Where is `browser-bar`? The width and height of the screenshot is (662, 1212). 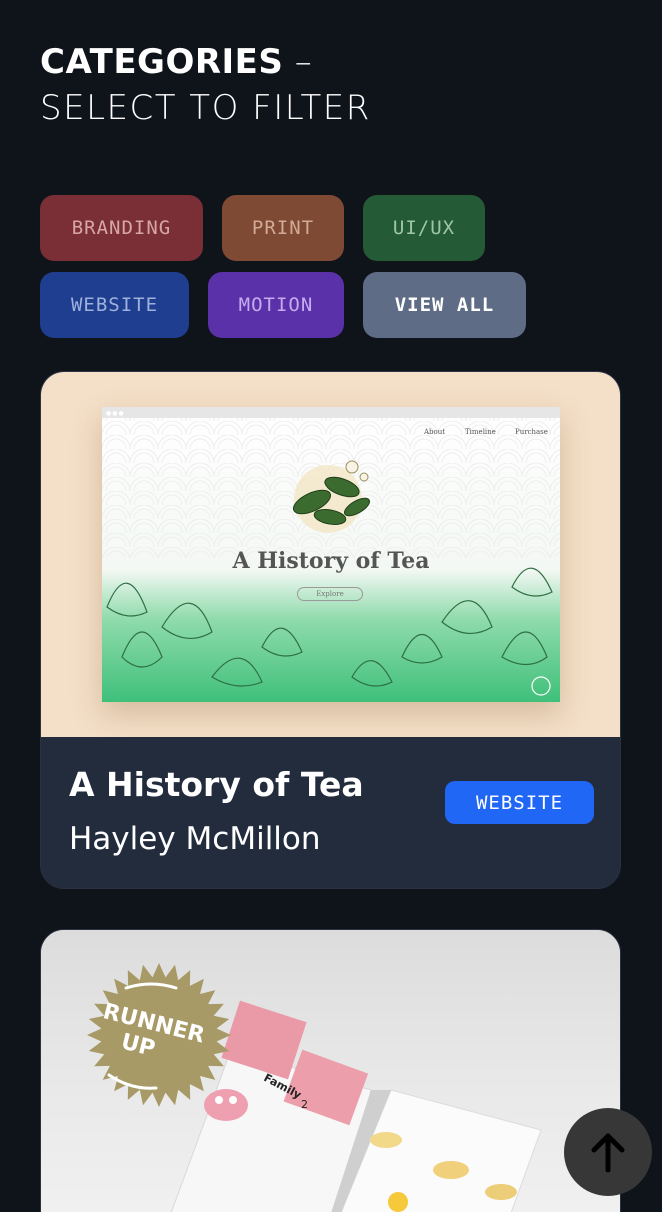 browser-bar is located at coordinates (331, 412).